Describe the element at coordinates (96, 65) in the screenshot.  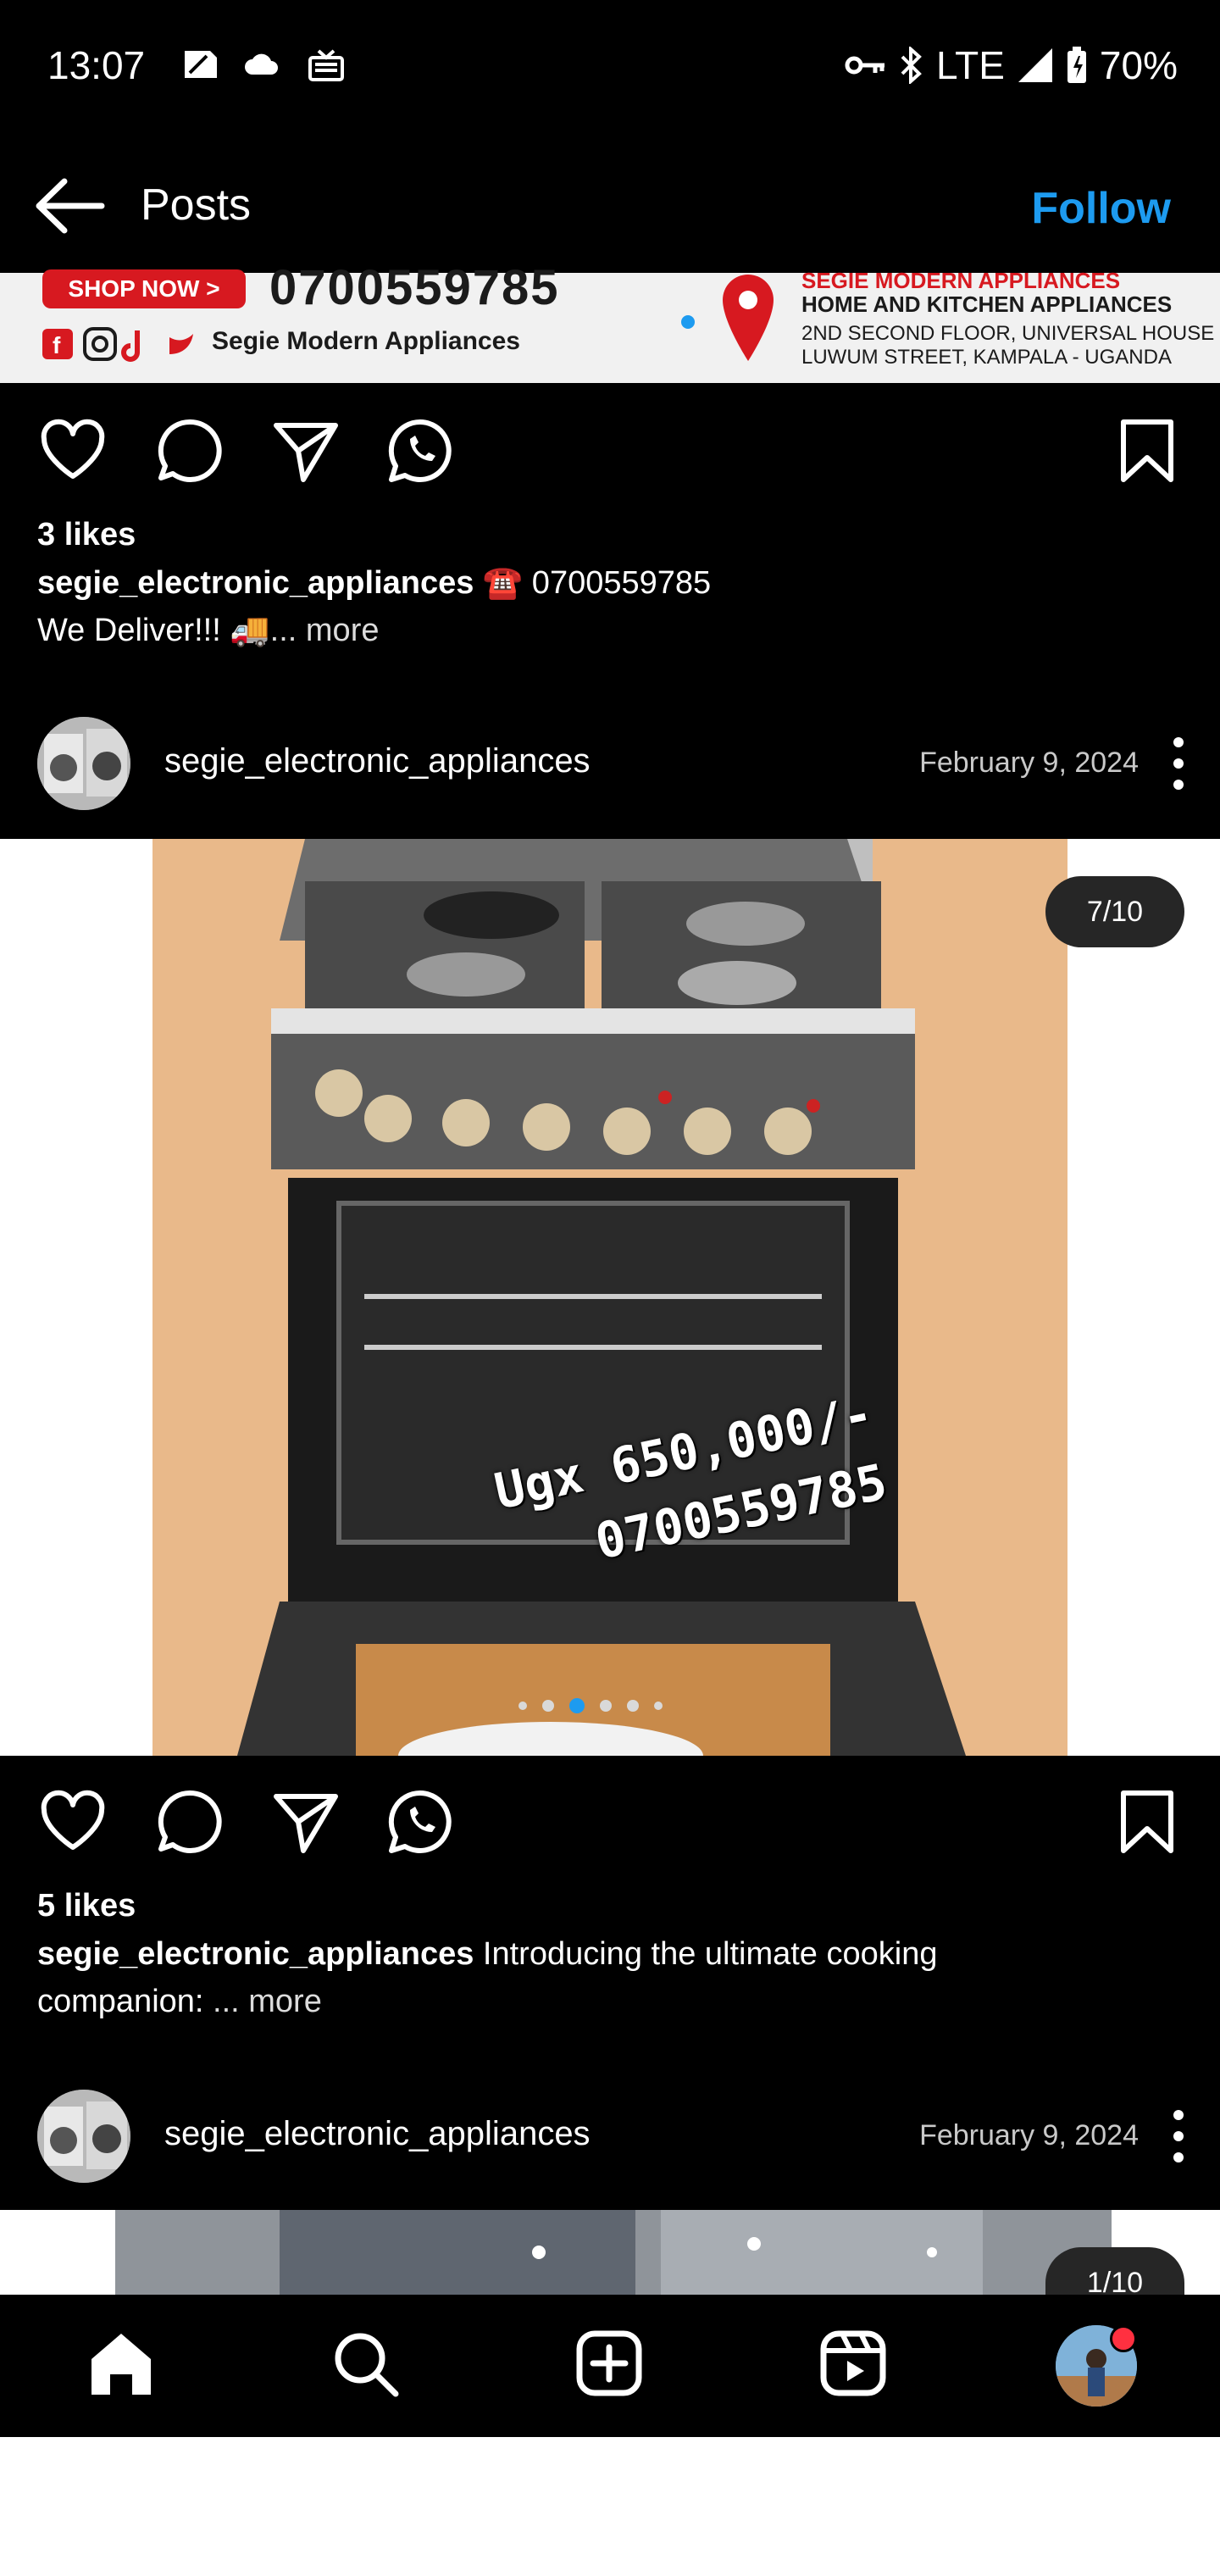
I see `status-time: 13:07` at that location.